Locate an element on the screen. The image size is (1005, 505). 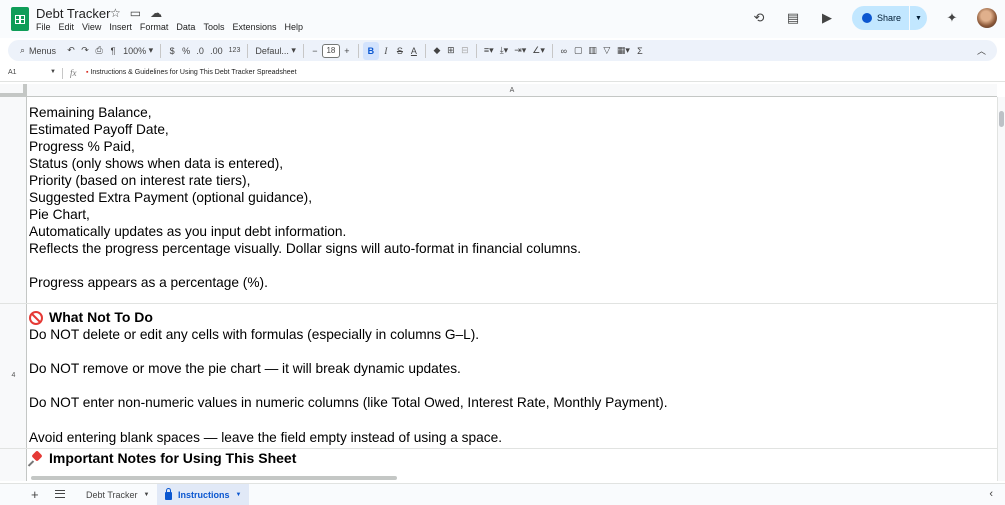
fx-icon: fx is located at coordinates (73, 73).